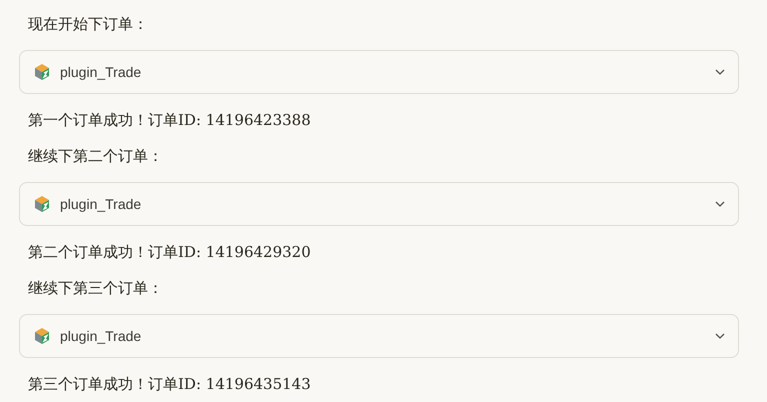 Image resolution: width=767 pixels, height=402 pixels. Describe the element at coordinates (95, 156) in the screenshot. I see `message-text: 继续下第二个订单：` at that location.